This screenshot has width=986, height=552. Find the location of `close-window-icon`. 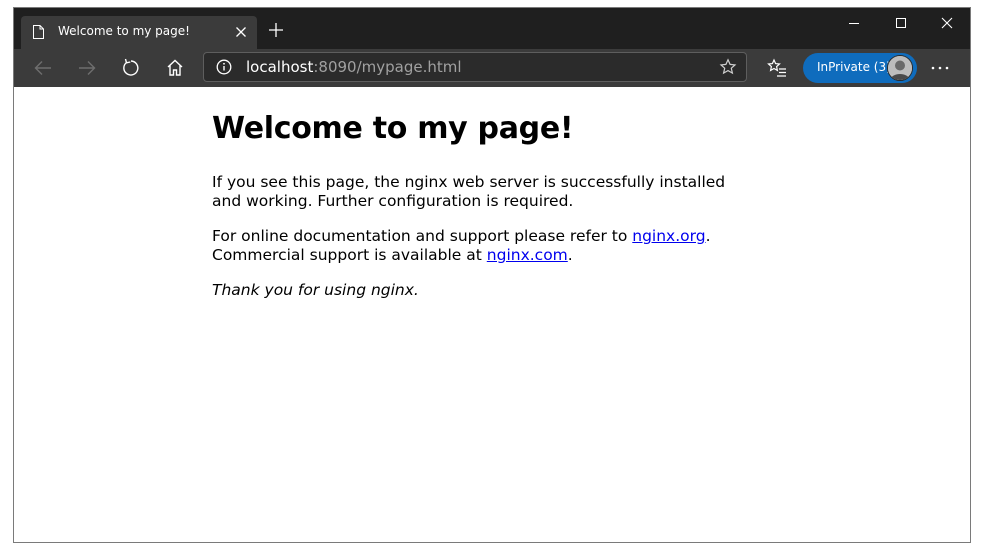

close-window-icon is located at coordinates (947, 23).